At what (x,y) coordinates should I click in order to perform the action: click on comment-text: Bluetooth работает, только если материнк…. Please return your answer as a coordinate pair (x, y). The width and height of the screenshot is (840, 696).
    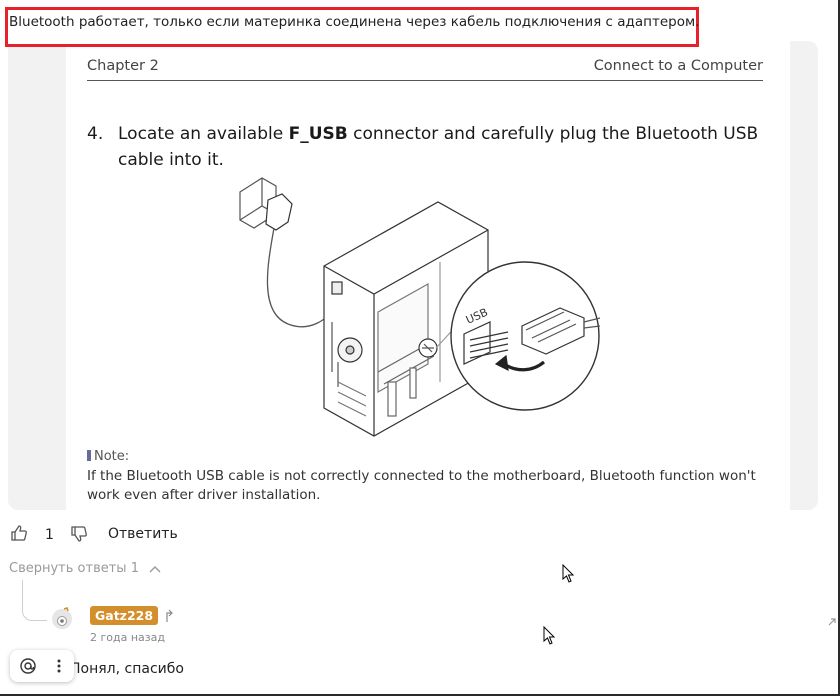
    Looking at the image, I should click on (354, 22).